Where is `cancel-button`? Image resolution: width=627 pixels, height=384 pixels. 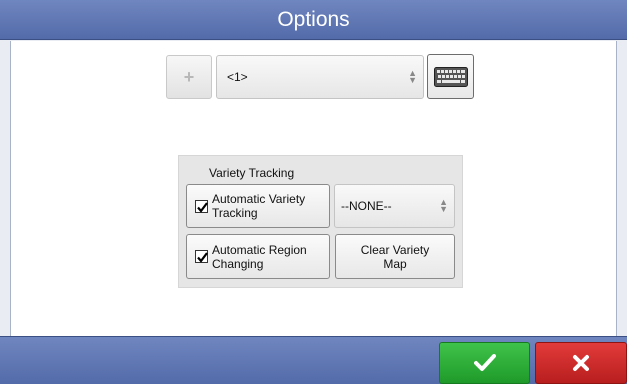
cancel-button is located at coordinates (581, 363).